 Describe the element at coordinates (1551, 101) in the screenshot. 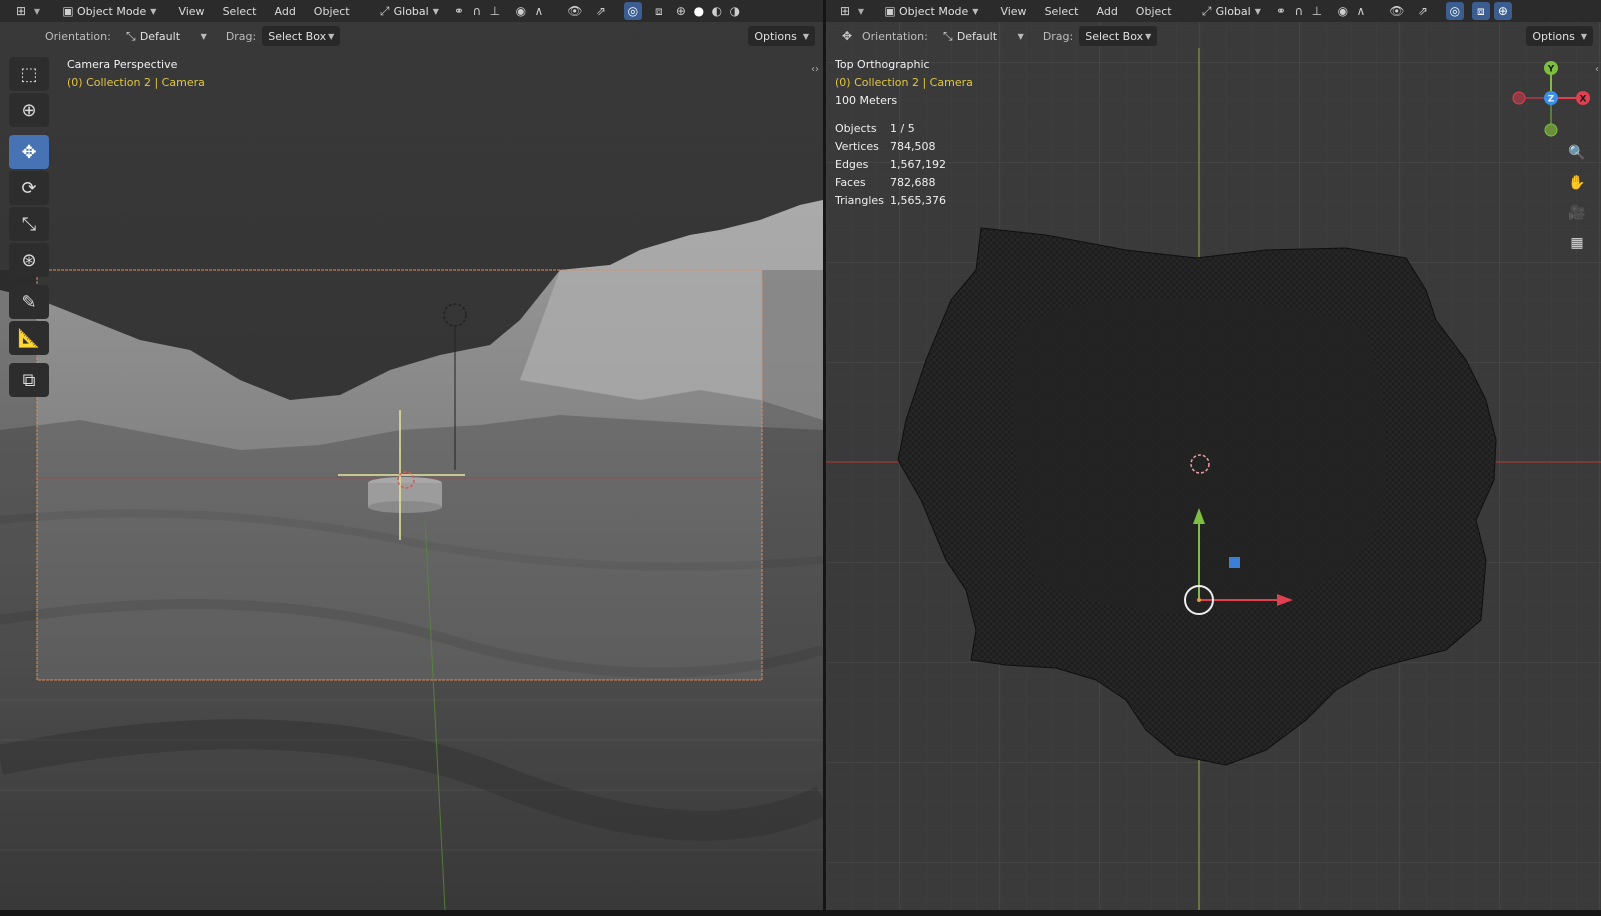

I see `navigation-gizmo: Y X Z` at that location.